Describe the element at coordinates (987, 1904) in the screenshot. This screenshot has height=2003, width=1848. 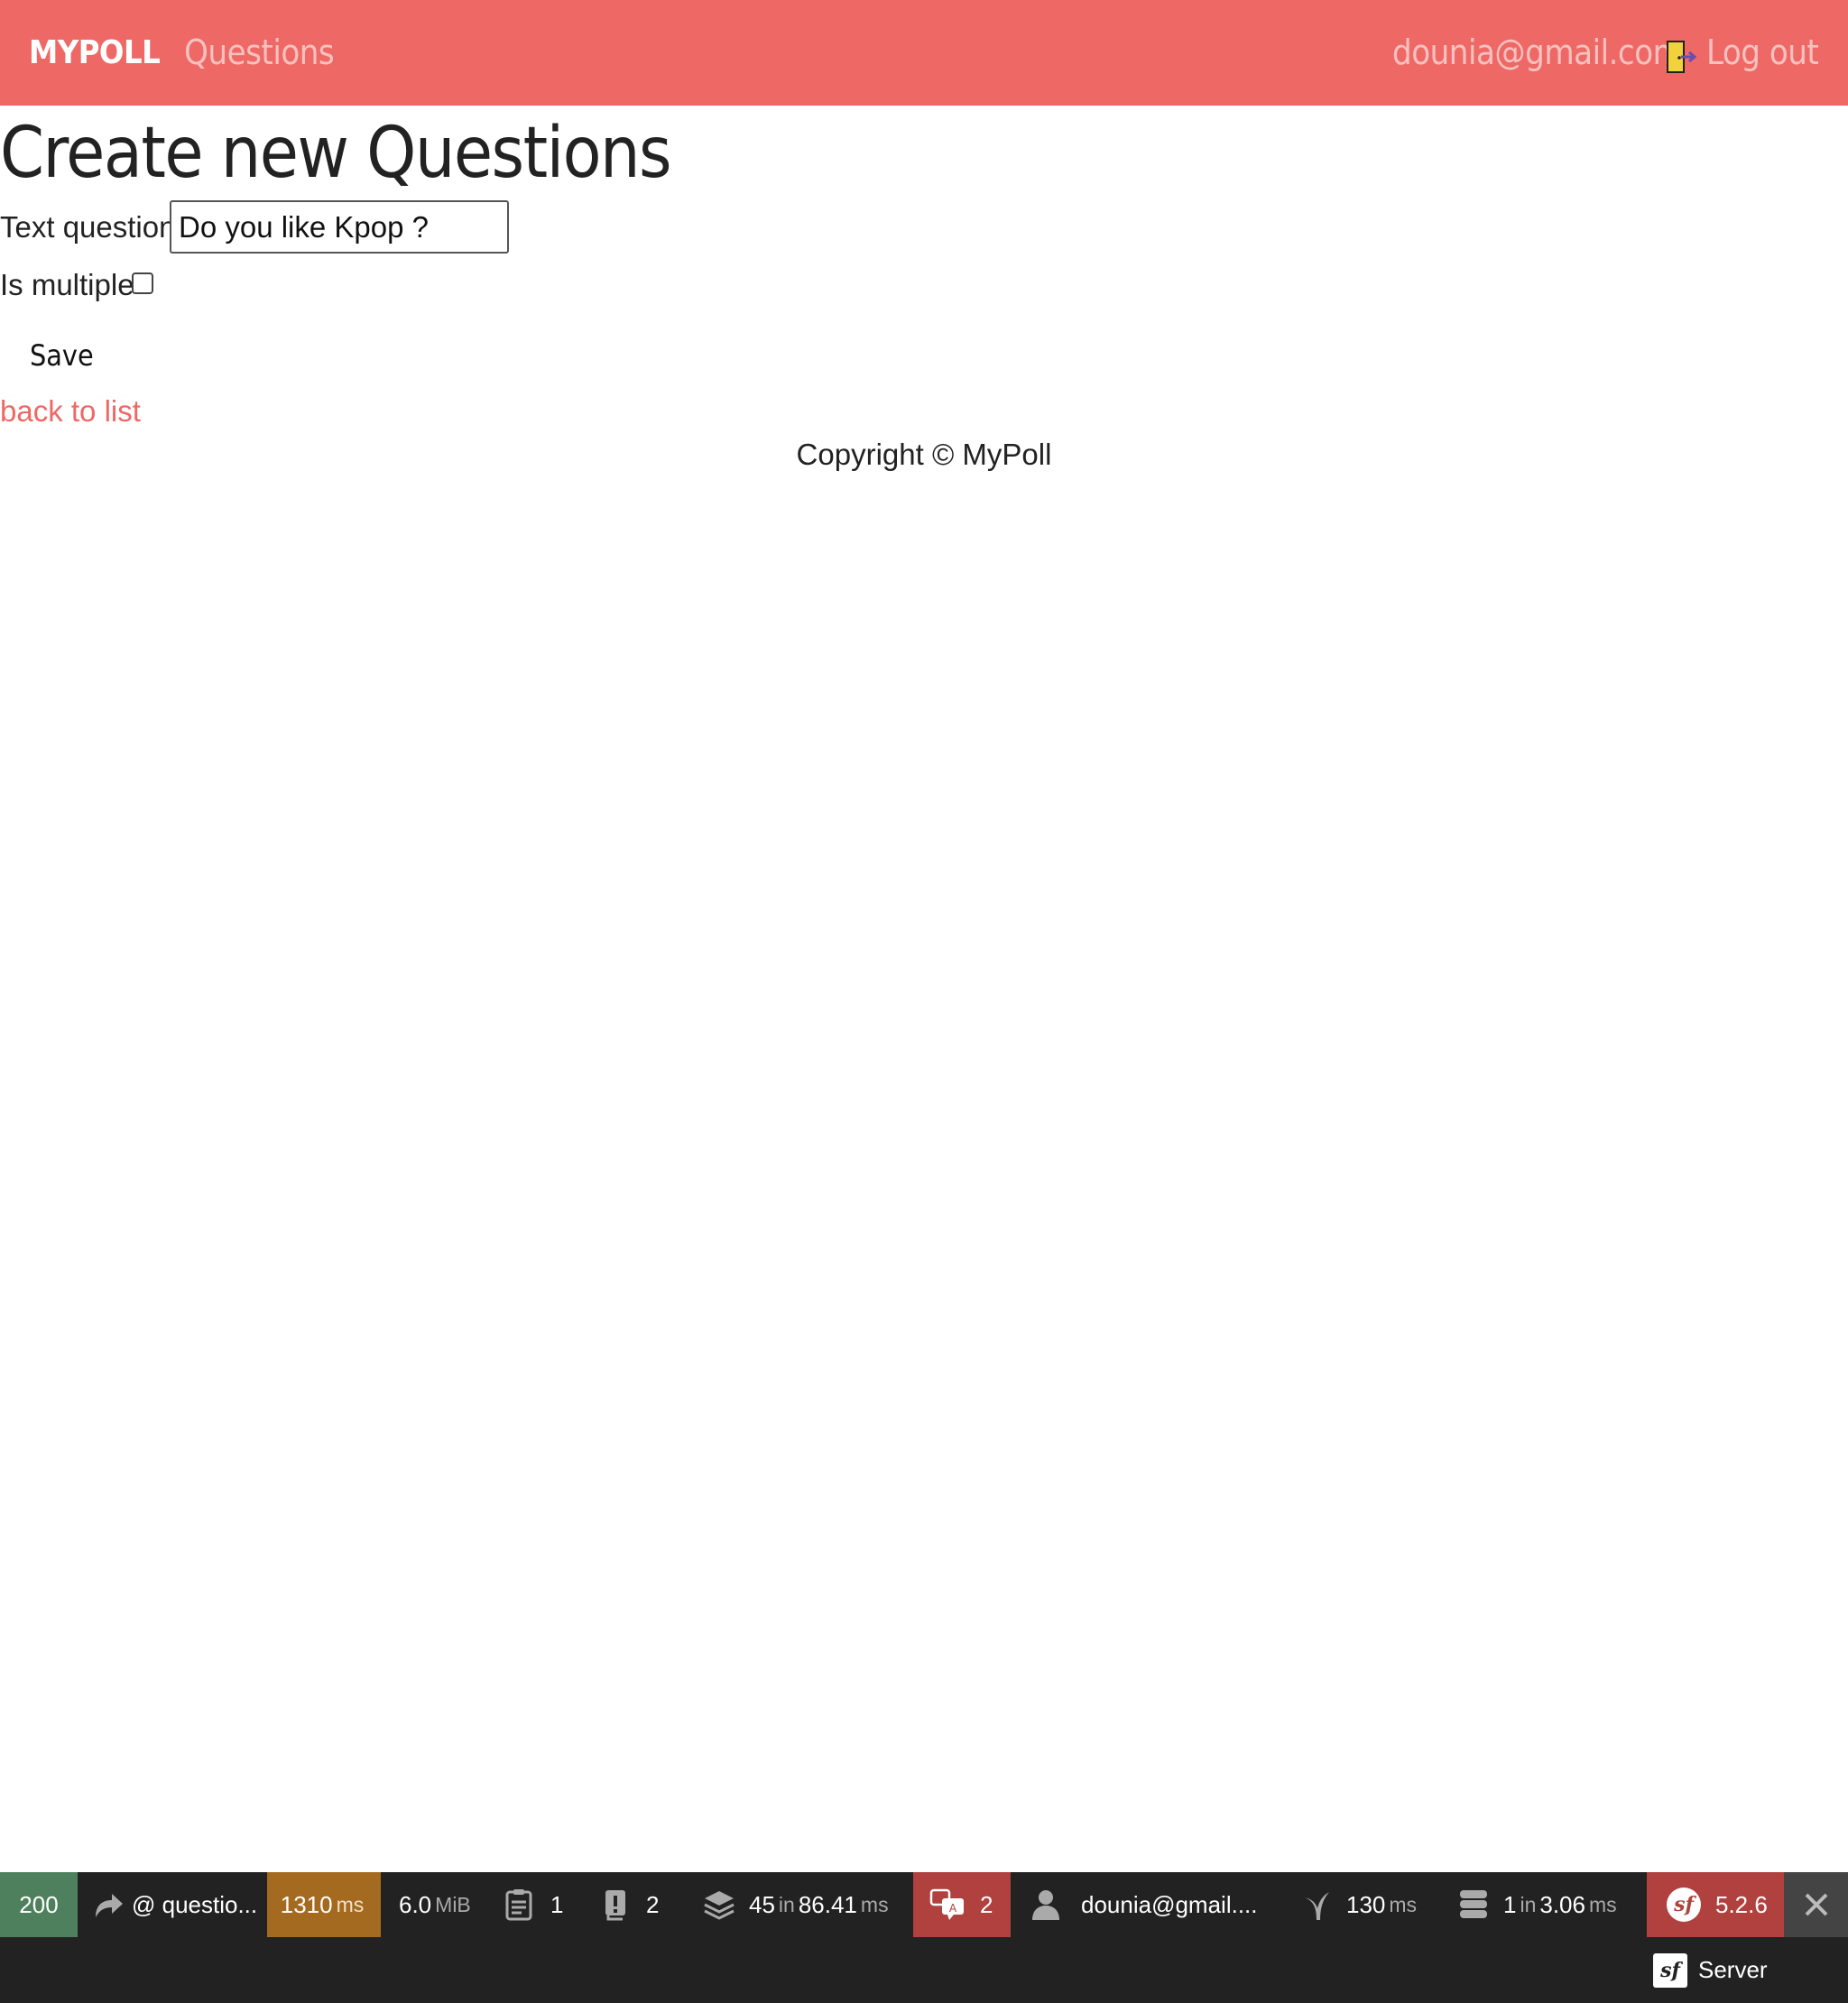
I see `translation-count: 2` at that location.